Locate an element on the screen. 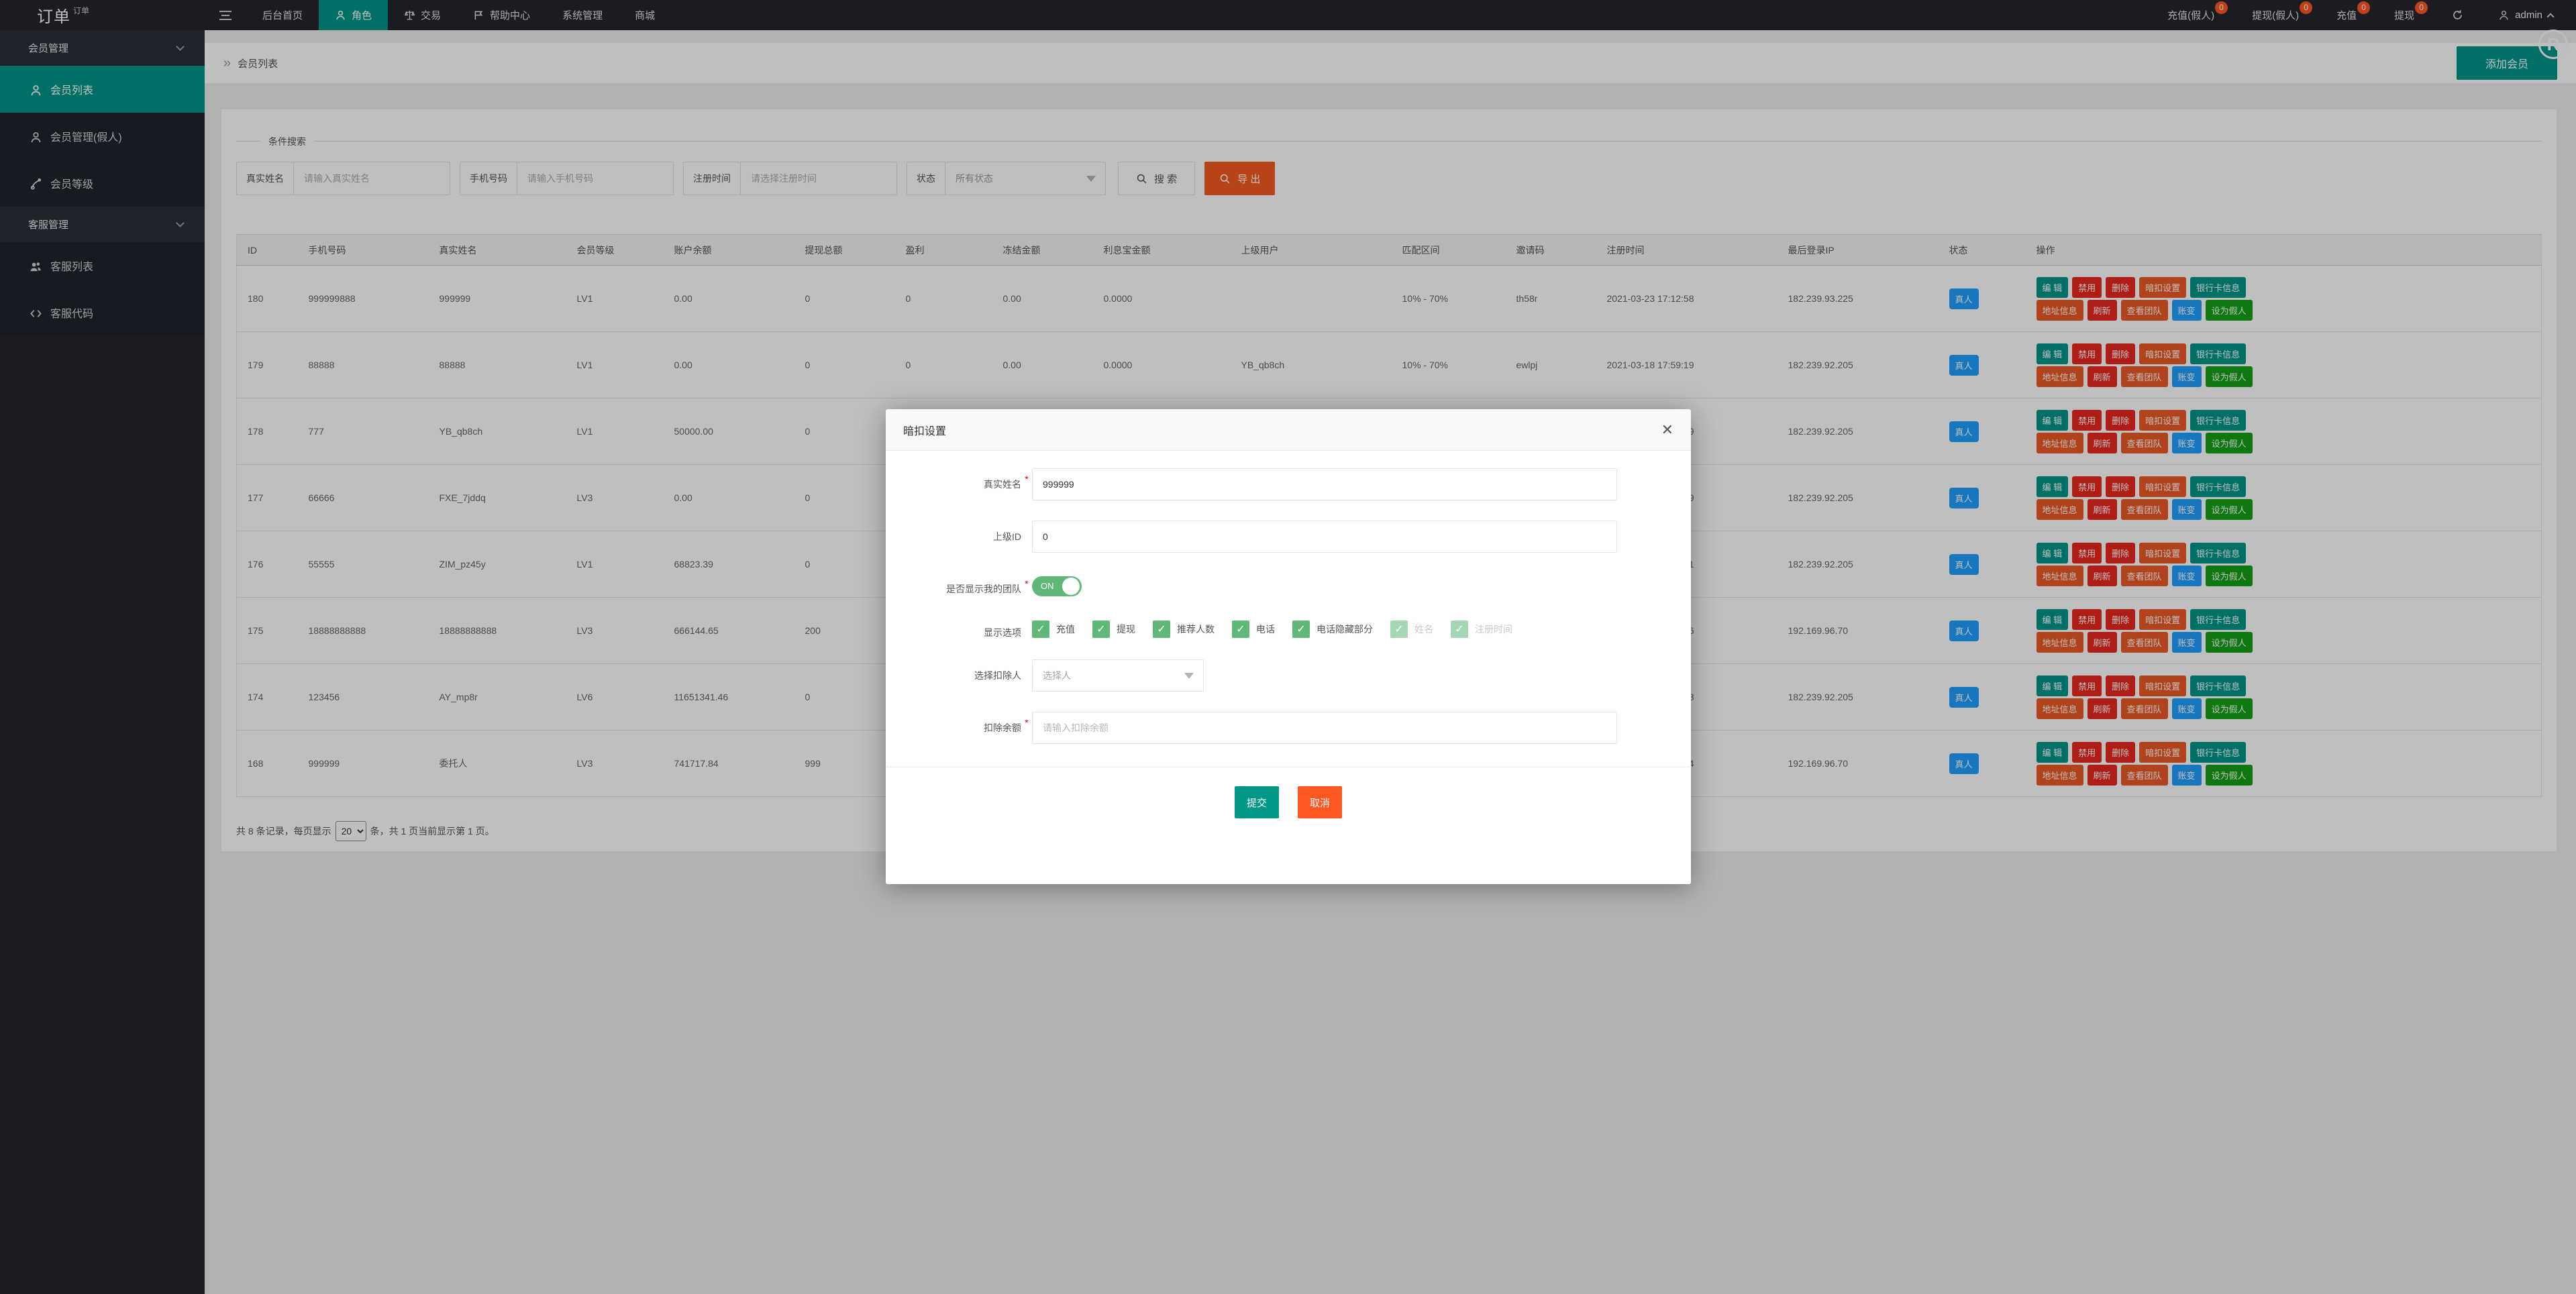  checkbox-电话隐藏部分: ✓ 电话隐藏部分 is located at coordinates (1332, 629).